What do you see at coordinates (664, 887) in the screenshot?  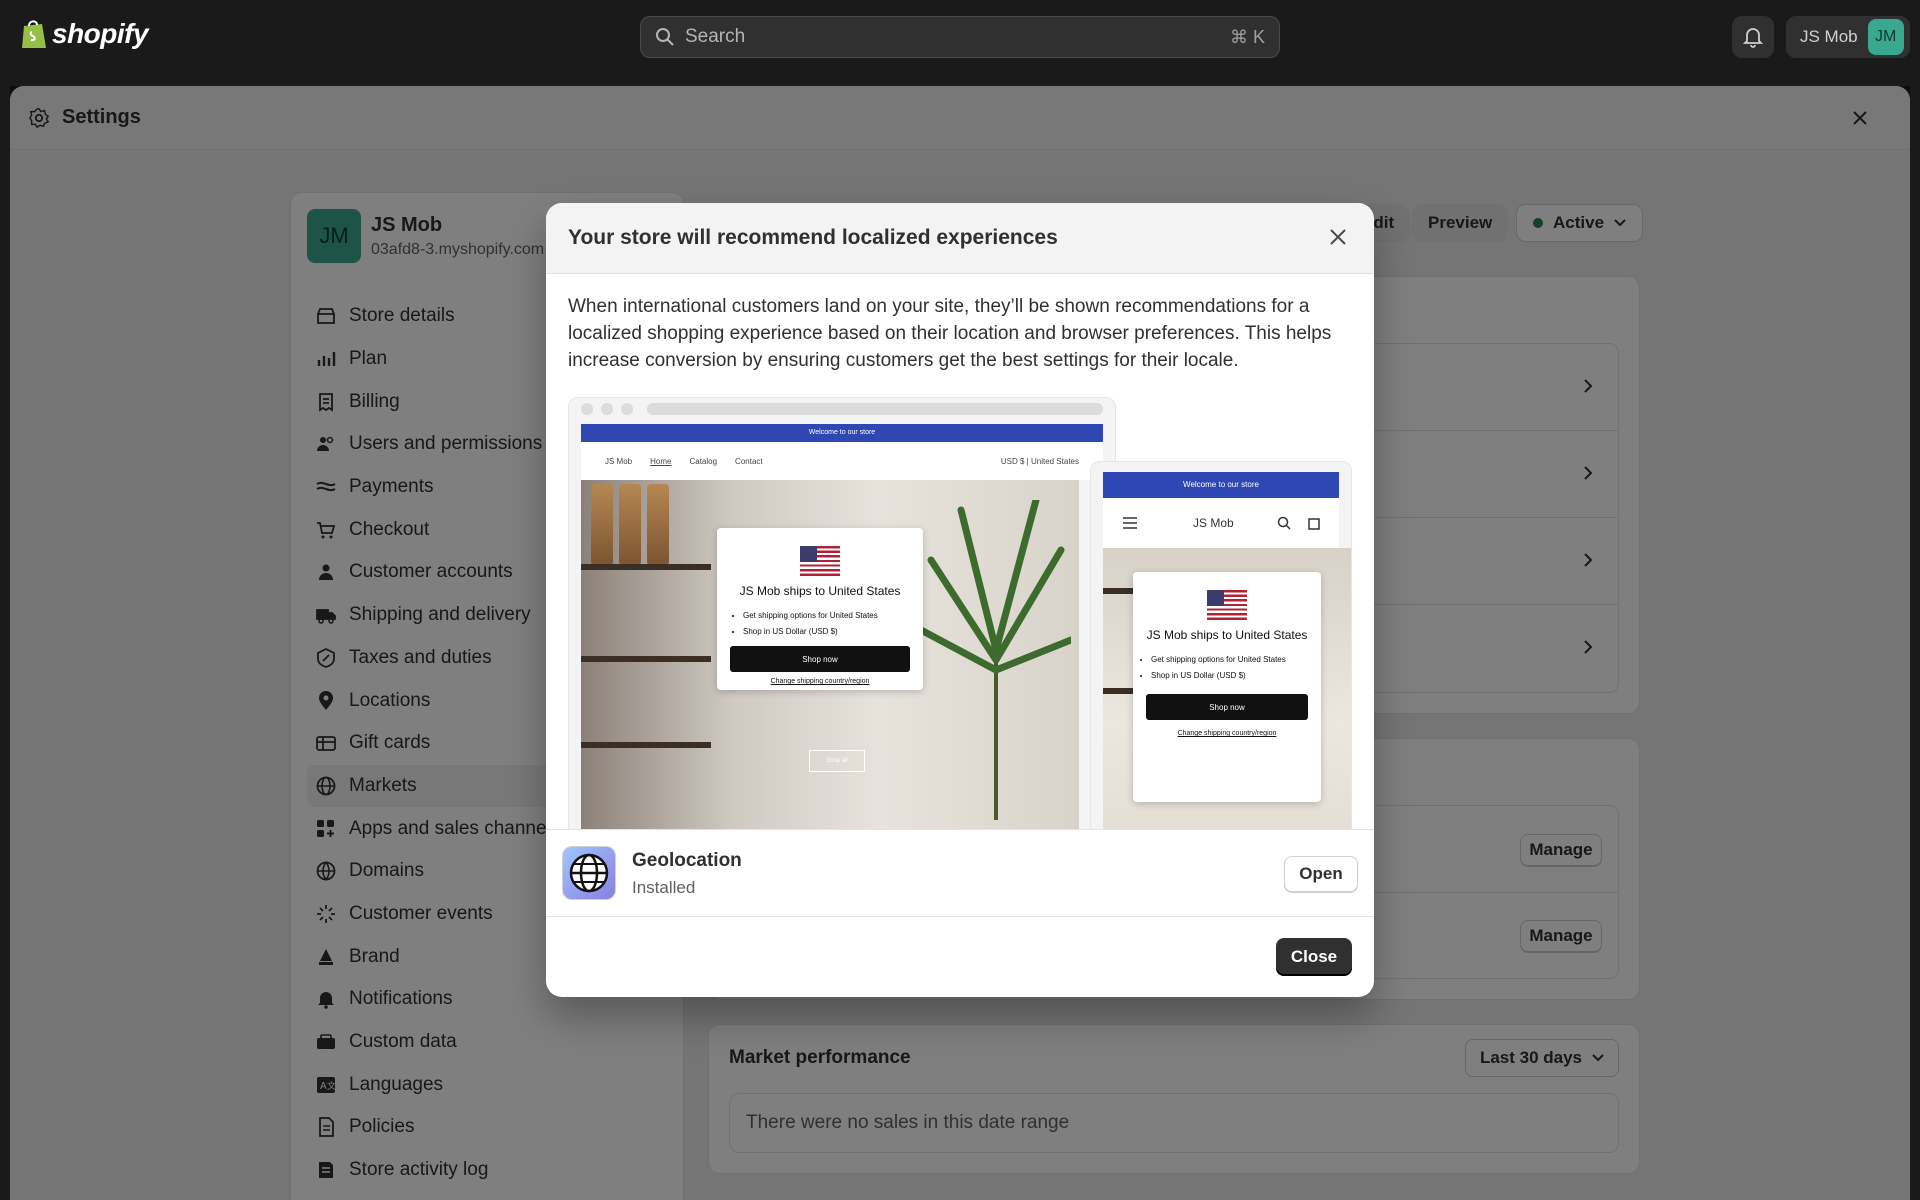 I see `app-status: Installed` at bounding box center [664, 887].